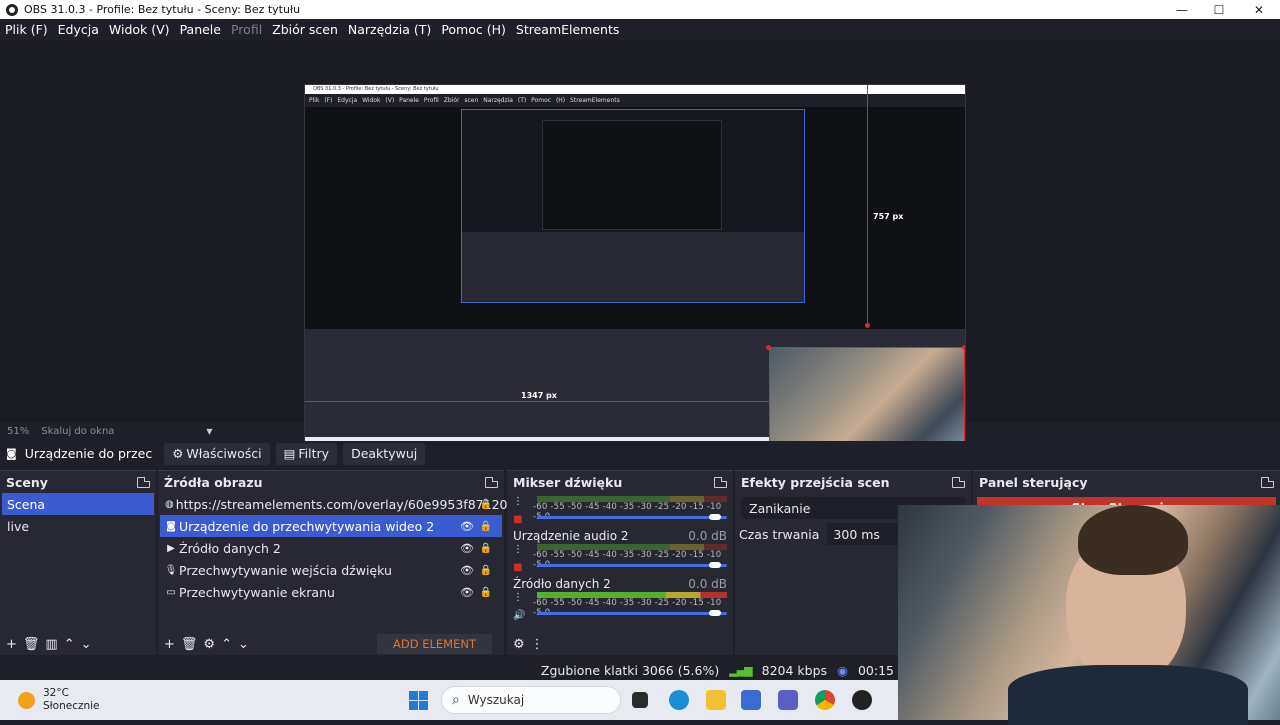  What do you see at coordinates (331, 570) in the screenshot?
I see `source-item: 🎙 Przechwytywanie wejścia dźwięku 👁 🔒` at bounding box center [331, 570].